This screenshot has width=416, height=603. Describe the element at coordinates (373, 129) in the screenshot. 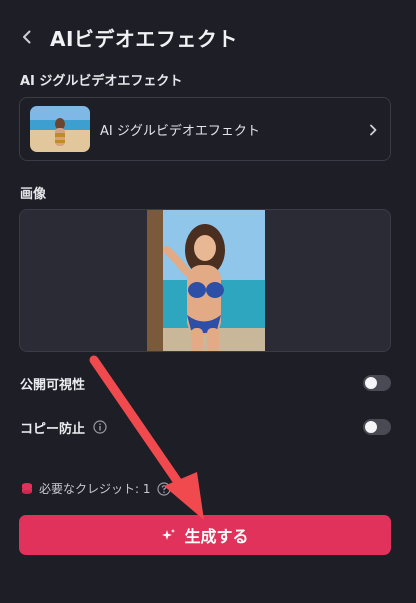

I see `chevron-right-icon` at that location.